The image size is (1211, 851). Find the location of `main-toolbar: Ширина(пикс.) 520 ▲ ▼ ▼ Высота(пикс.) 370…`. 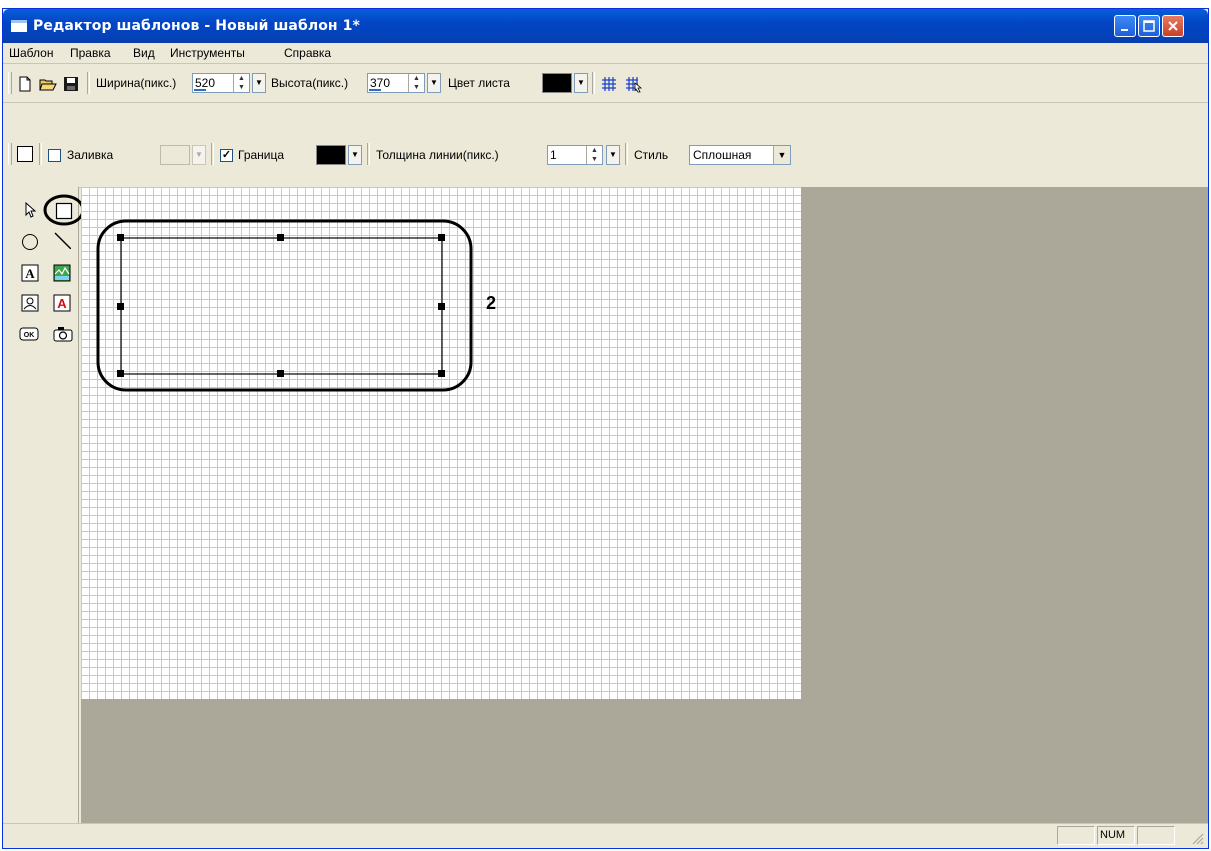

main-toolbar: Ширина(пикс.) 520 ▲ ▼ ▼ Высота(пикс.) 370… is located at coordinates (605, 83).